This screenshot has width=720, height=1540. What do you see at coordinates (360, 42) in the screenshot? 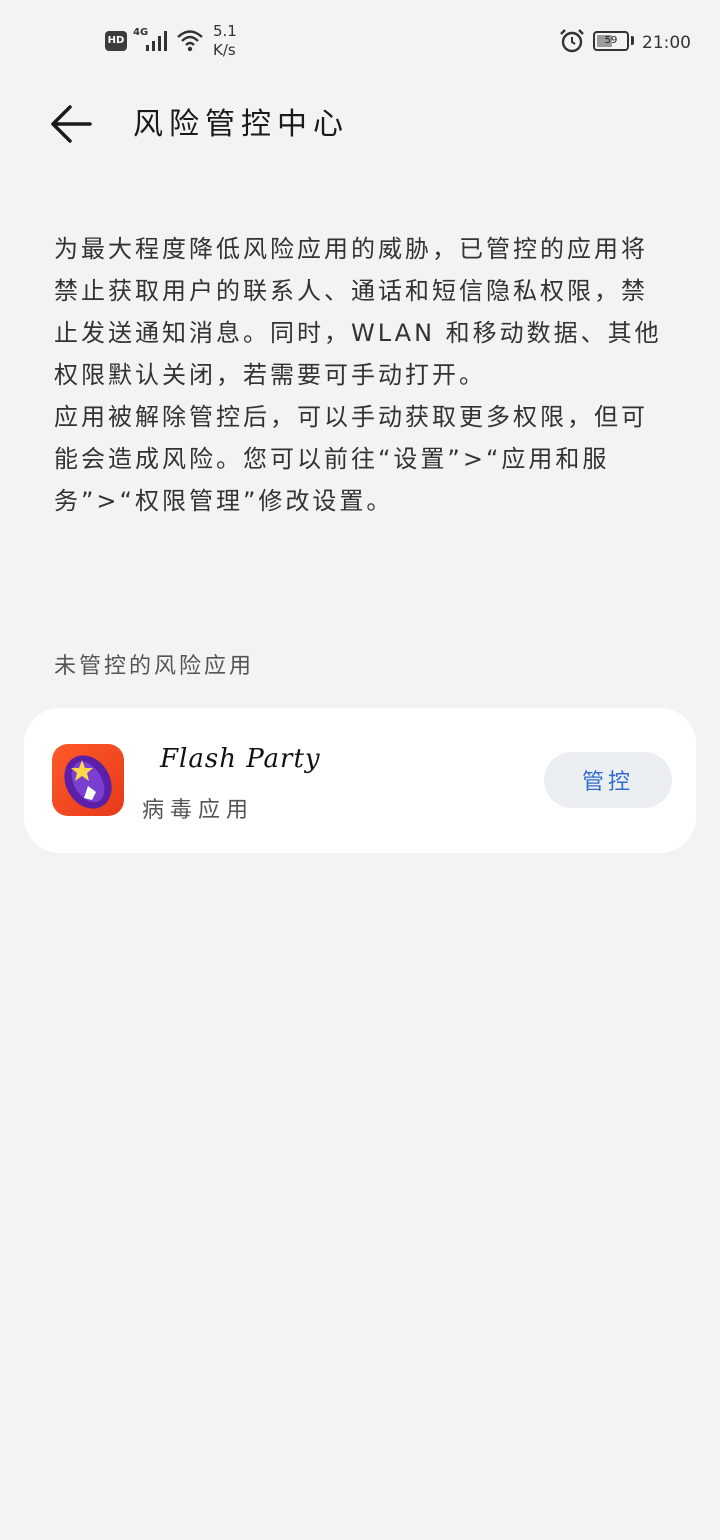
I see `status-bar: HD 4G 5.1 K/s 59 21:00` at bounding box center [360, 42].